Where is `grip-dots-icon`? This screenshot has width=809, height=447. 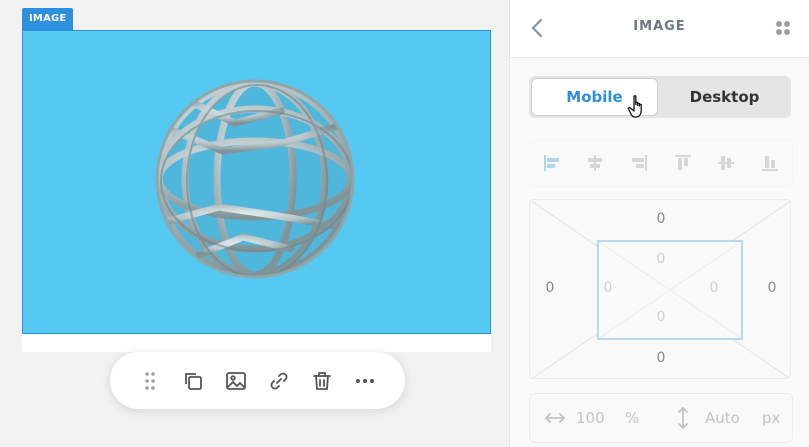
grip-dots-icon is located at coordinates (149, 380).